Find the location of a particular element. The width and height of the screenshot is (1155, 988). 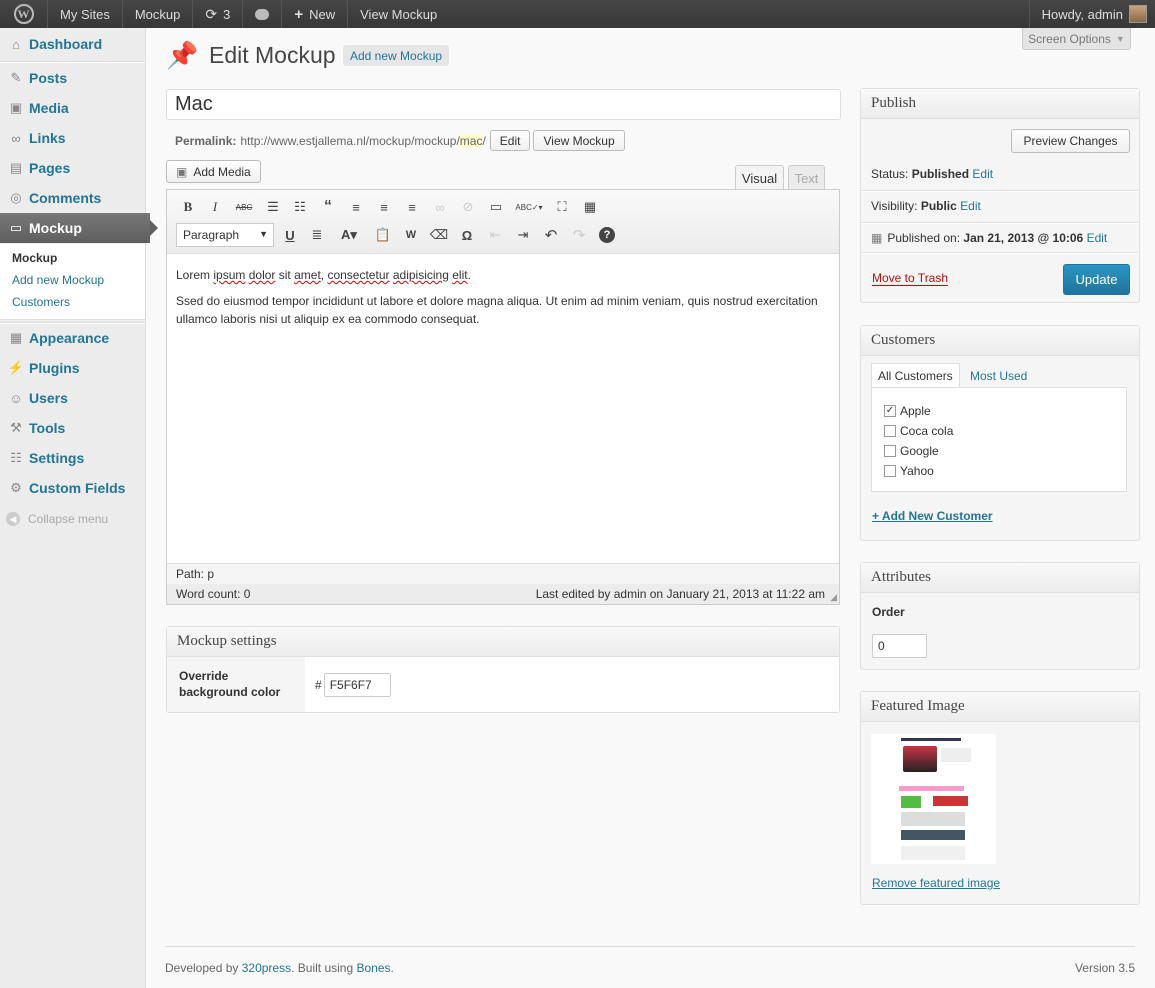

resize-handle-icon: ◢ is located at coordinates (833, 597).